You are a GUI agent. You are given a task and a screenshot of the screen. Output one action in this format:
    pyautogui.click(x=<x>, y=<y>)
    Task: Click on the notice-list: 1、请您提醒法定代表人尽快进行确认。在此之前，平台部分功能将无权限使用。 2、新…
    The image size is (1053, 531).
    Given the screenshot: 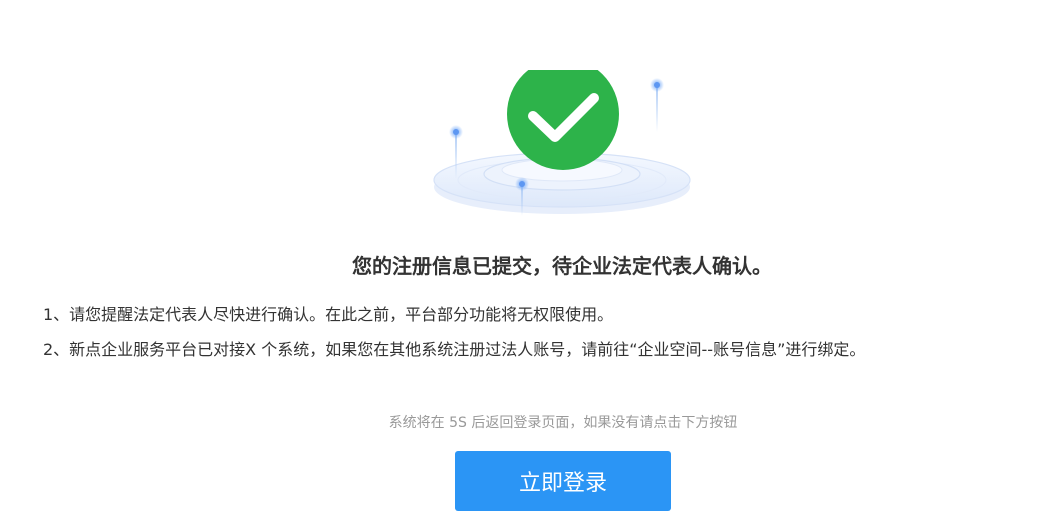 What is the action you would take?
    pyautogui.click(x=454, y=332)
    